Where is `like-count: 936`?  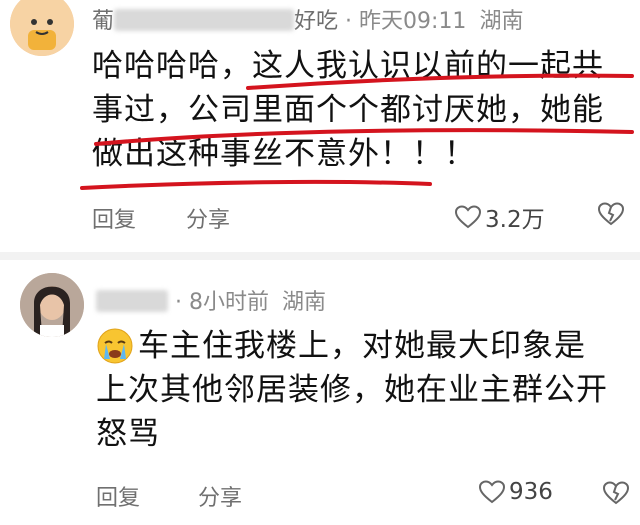 like-count: 936 is located at coordinates (531, 492).